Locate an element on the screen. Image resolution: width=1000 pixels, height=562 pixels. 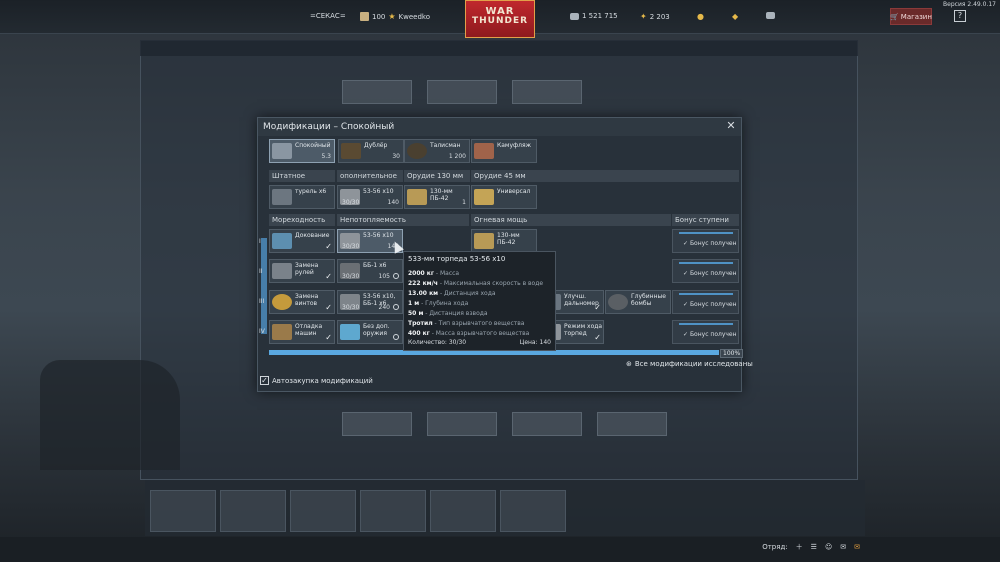
logo-line2: THUNDER is located at coordinates (500, 21).